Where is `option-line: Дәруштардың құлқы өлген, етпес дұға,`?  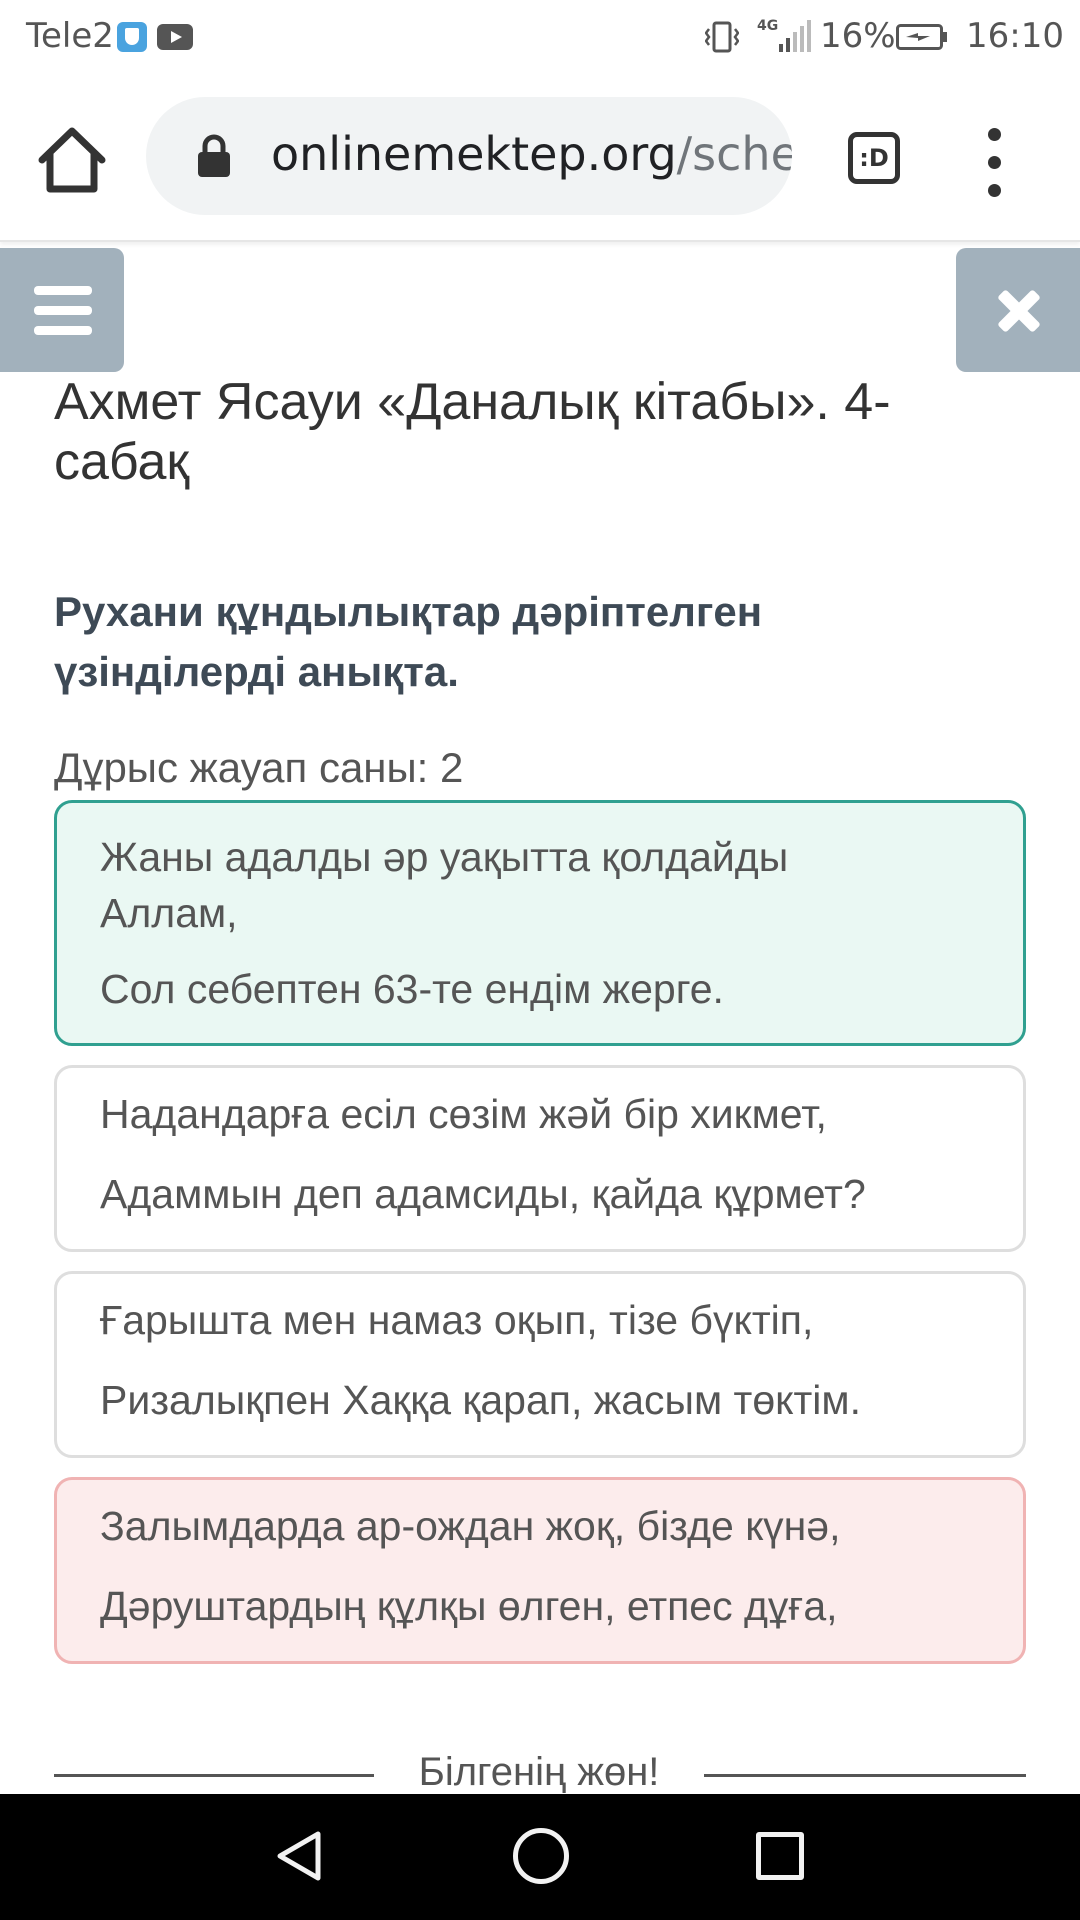 option-line: Дәруштардың құлқы өлген, етпес дұға, is located at coordinates (469, 1606).